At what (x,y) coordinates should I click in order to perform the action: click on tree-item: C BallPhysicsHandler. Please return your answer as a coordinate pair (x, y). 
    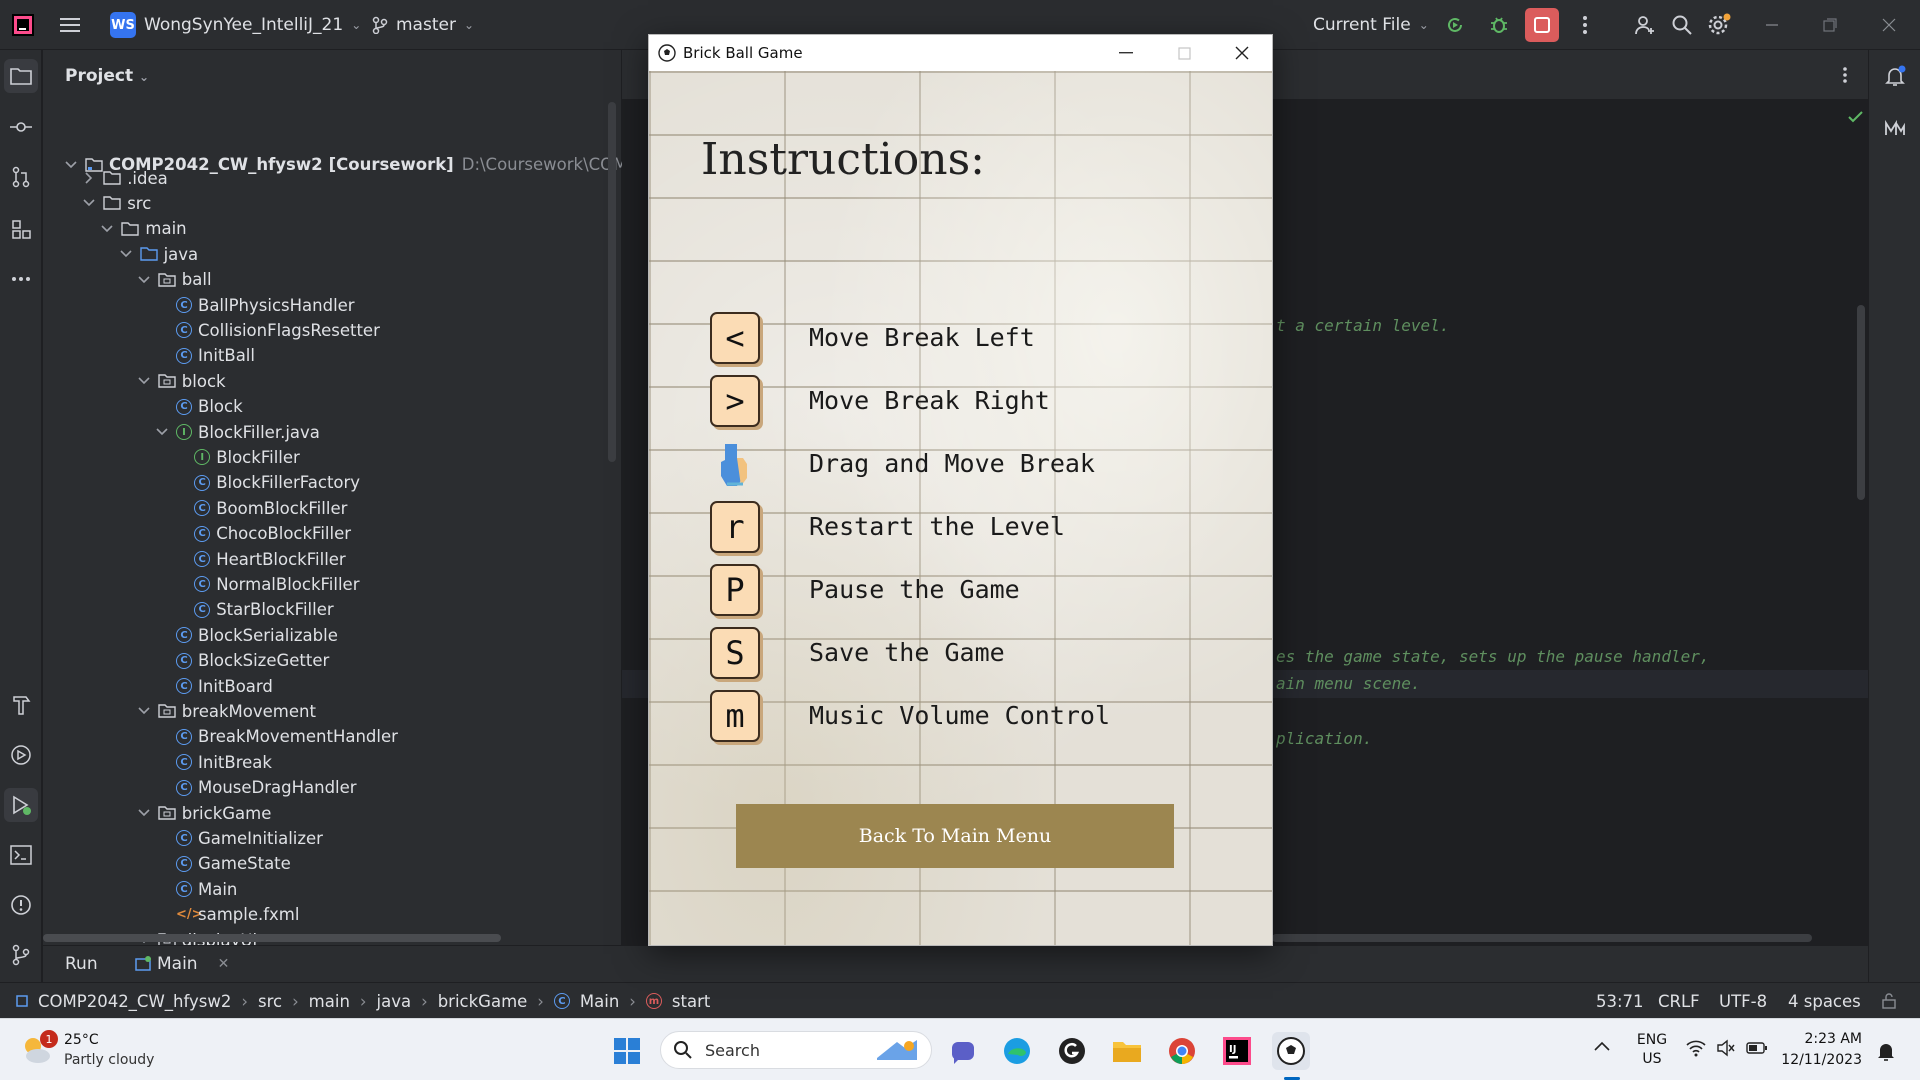
    Looking at the image, I should click on (254, 305).